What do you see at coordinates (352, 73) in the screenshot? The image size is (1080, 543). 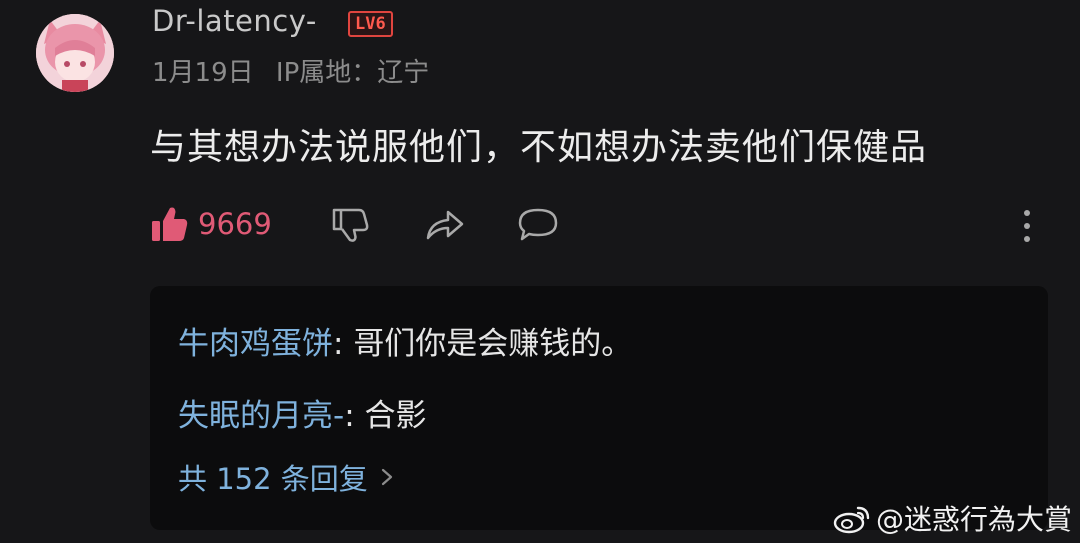 I see `ip-location: IP属地：辽宁` at bounding box center [352, 73].